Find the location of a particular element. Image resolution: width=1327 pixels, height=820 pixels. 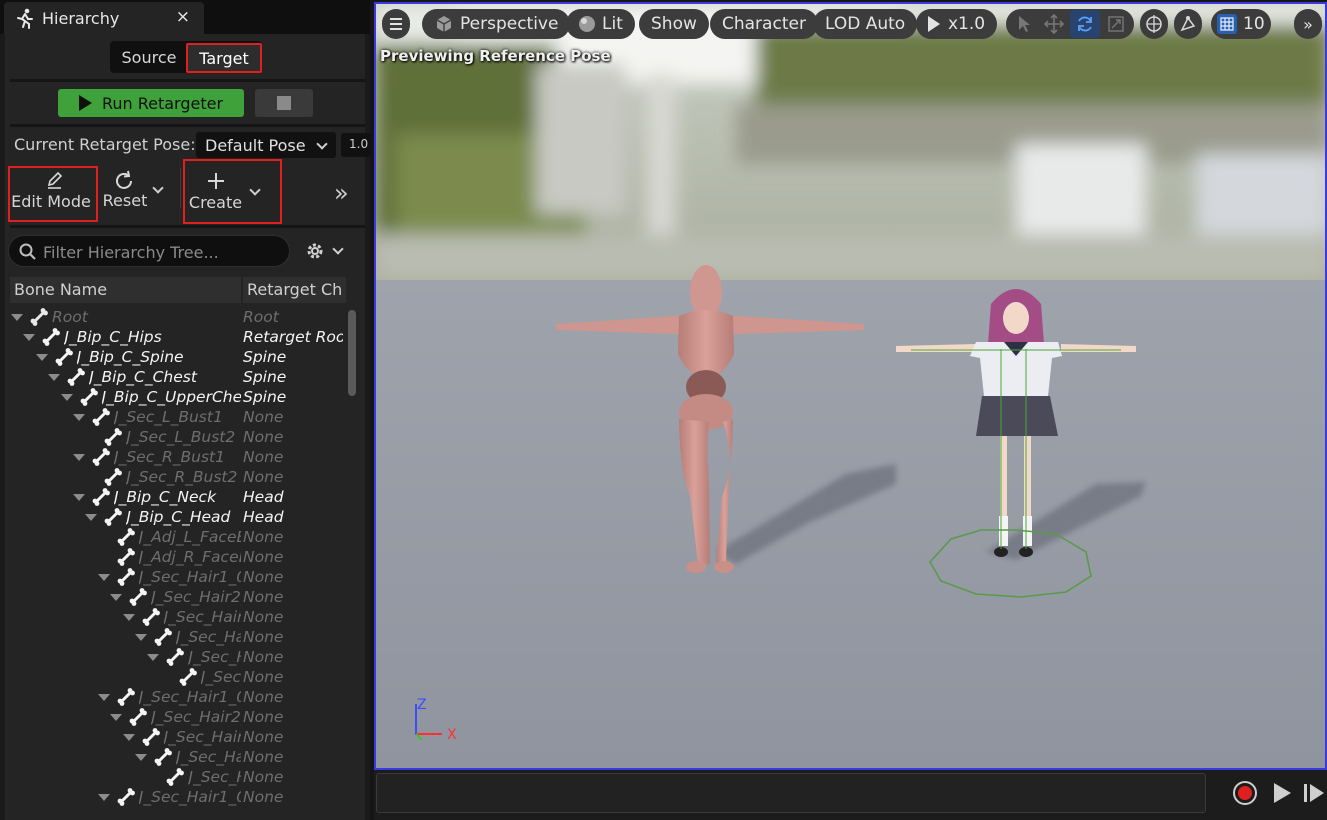

lod-button: LOD Auto is located at coordinates (865, 24).